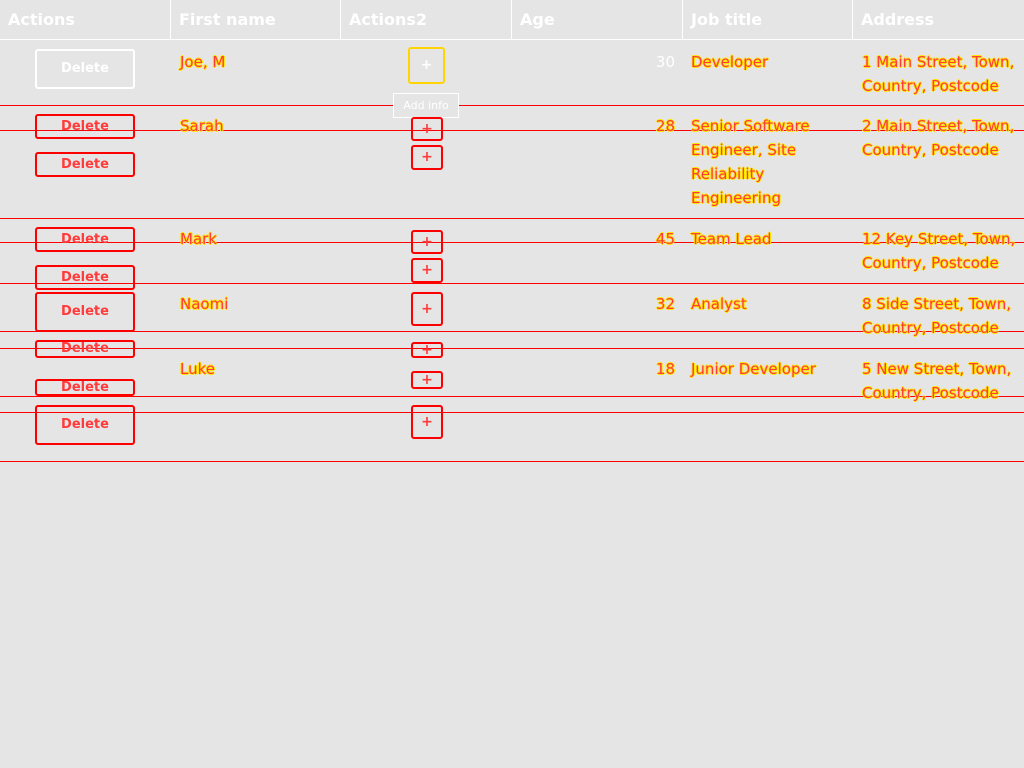 The image size is (1024, 768). Describe the element at coordinates (665, 239) in the screenshot. I see `age-cell: 45` at that location.